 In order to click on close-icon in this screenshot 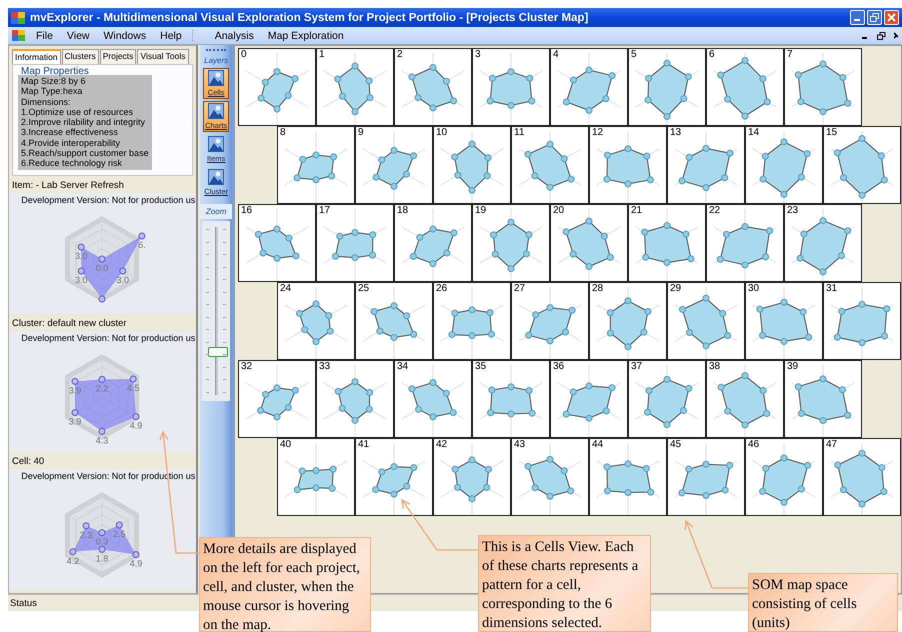, I will do `click(896, 36)`.